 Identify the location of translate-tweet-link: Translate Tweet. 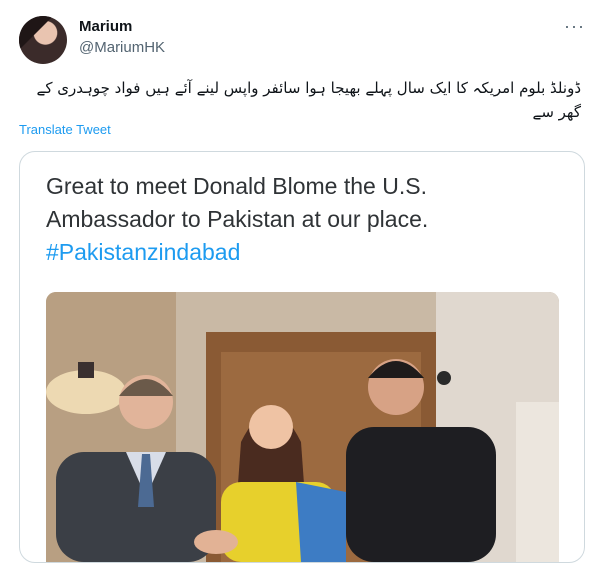
(65, 129).